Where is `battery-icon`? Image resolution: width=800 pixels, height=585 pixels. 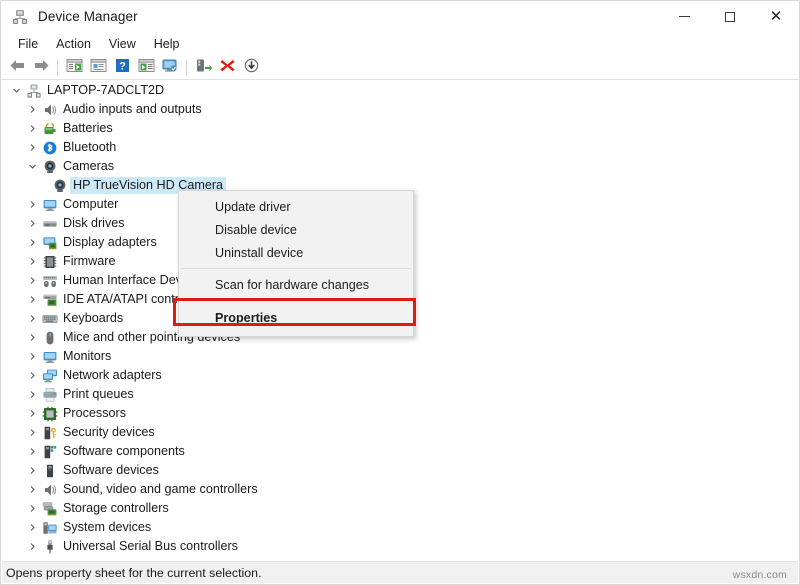
battery-icon is located at coordinates (50, 129).